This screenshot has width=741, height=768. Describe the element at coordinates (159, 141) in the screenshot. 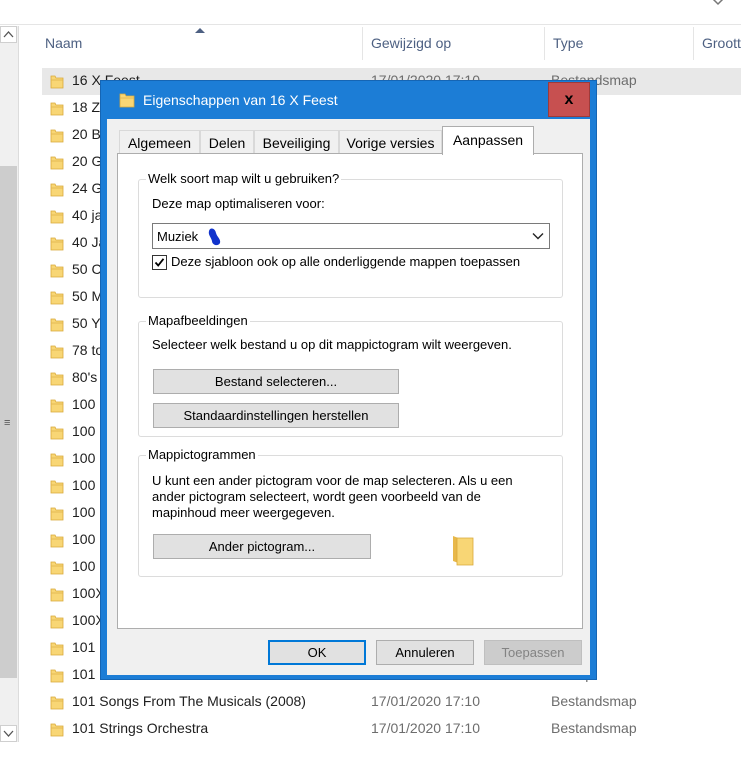

I see `tab-algemeen: Algemeen` at that location.